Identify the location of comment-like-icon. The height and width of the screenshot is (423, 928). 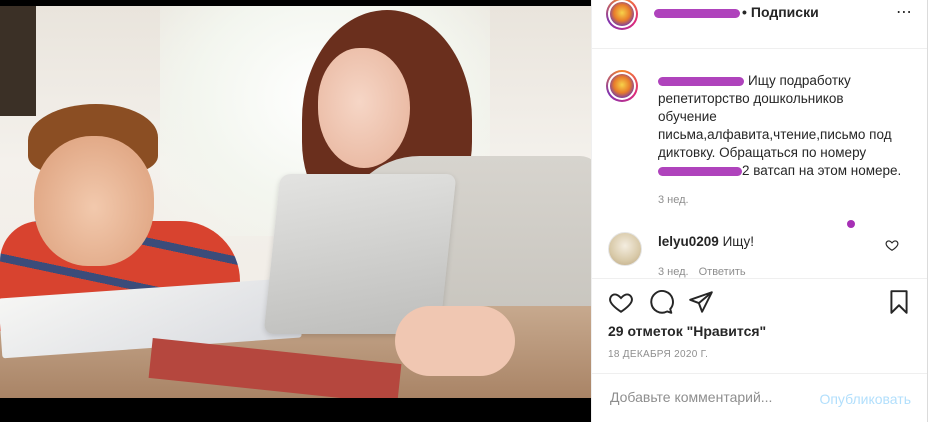
(892, 245).